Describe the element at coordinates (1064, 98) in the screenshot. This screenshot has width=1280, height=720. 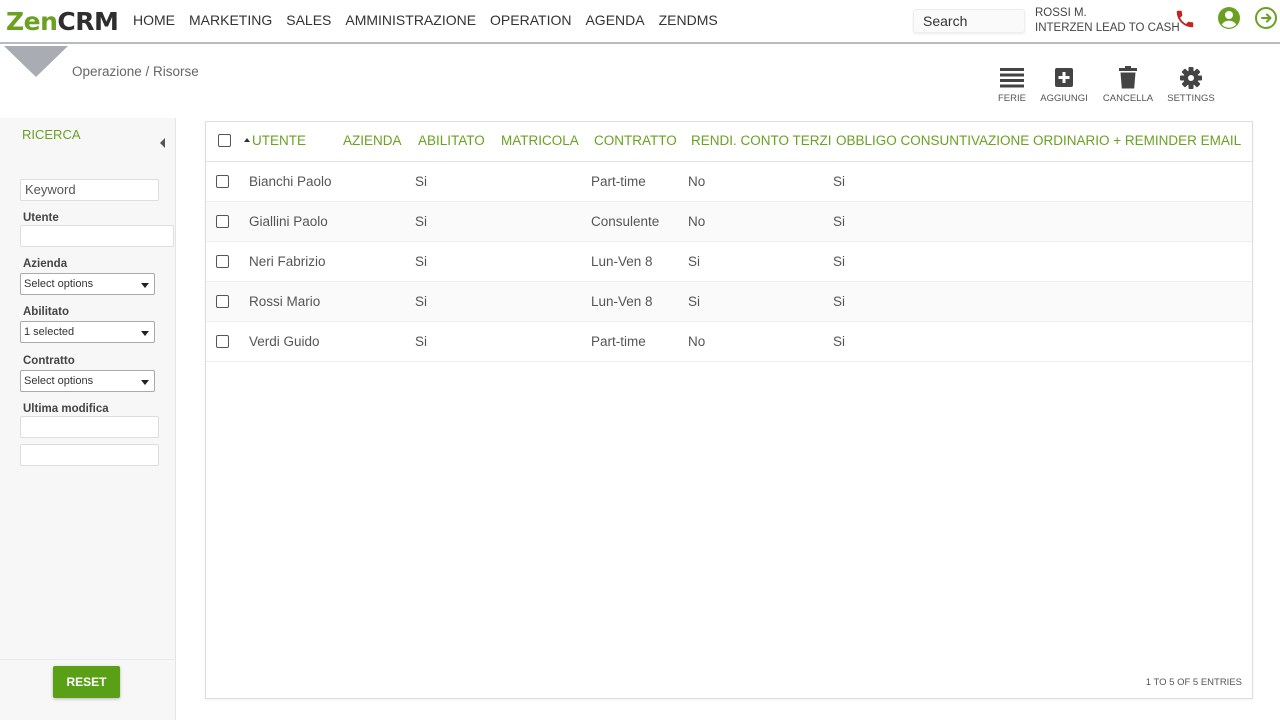
I see `aggiungi-label: AGGIUNGI` at that location.